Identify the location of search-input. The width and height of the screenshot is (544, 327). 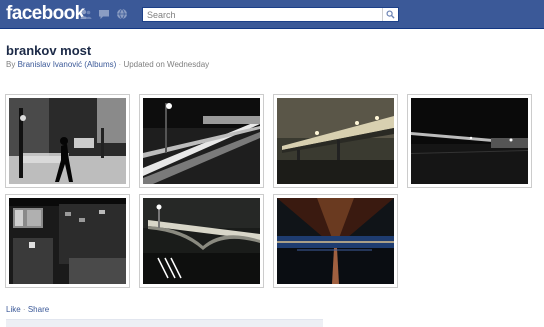
(261, 14).